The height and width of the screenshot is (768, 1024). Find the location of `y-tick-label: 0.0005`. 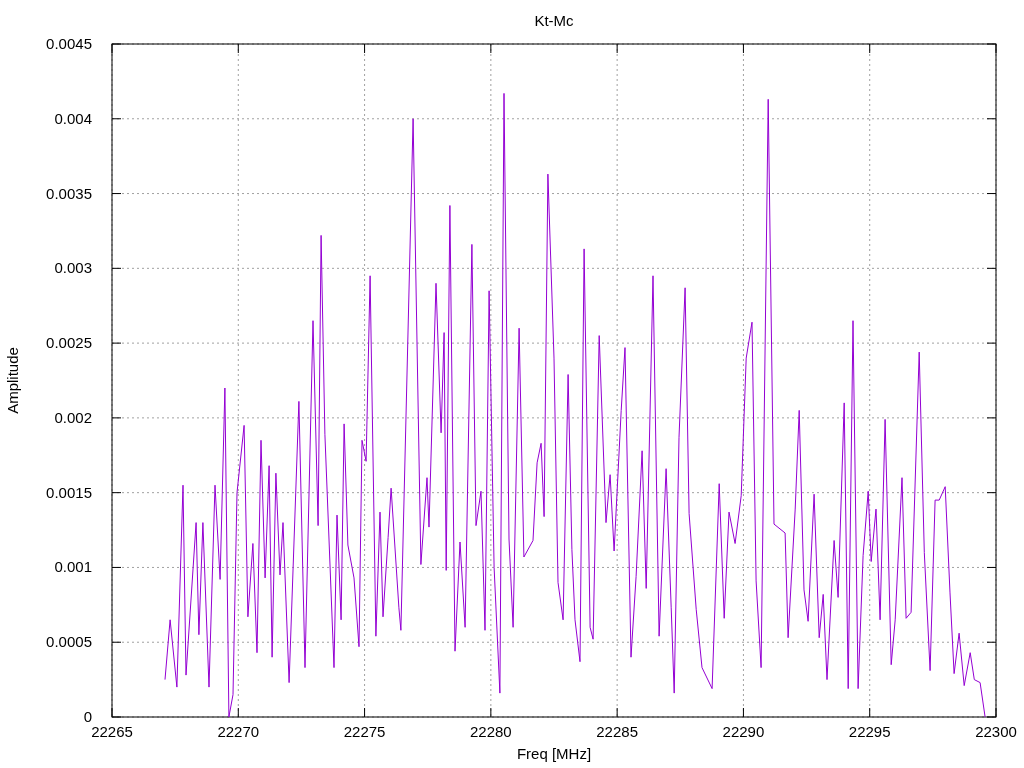

y-tick-label: 0.0005 is located at coordinates (69, 642).